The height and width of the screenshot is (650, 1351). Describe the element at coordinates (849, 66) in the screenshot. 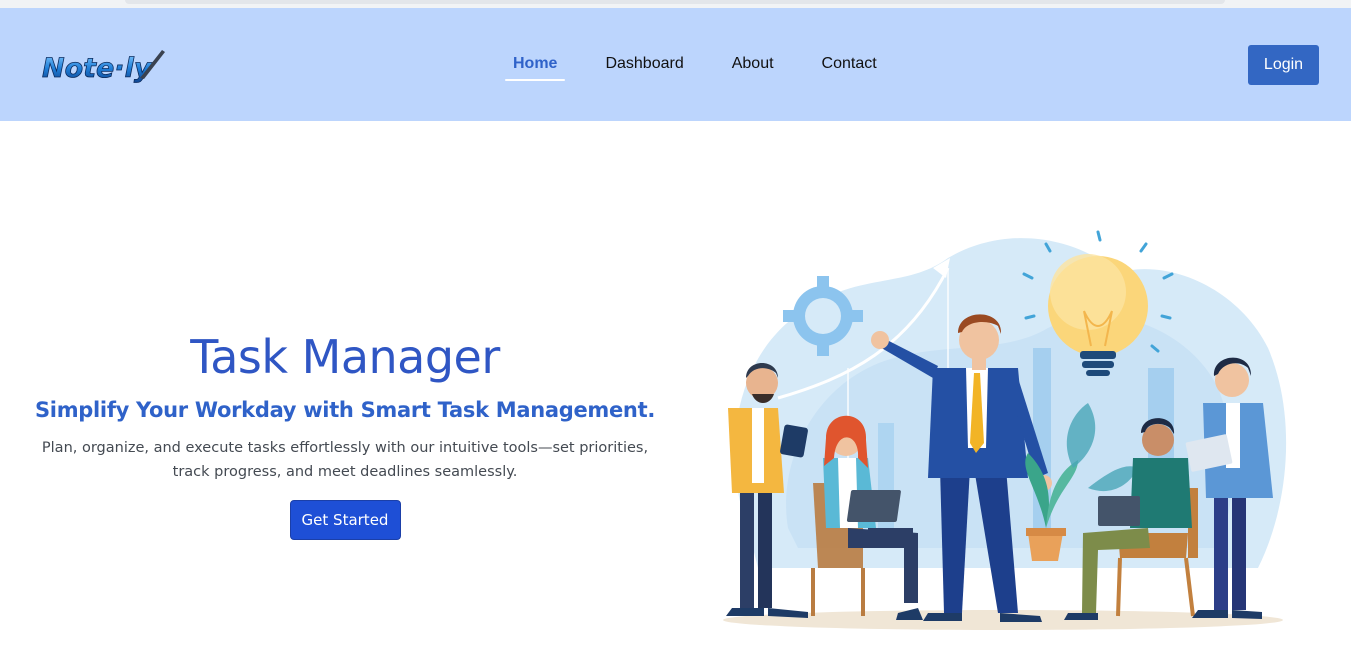

I see `nav-link-contact: Contact` at that location.